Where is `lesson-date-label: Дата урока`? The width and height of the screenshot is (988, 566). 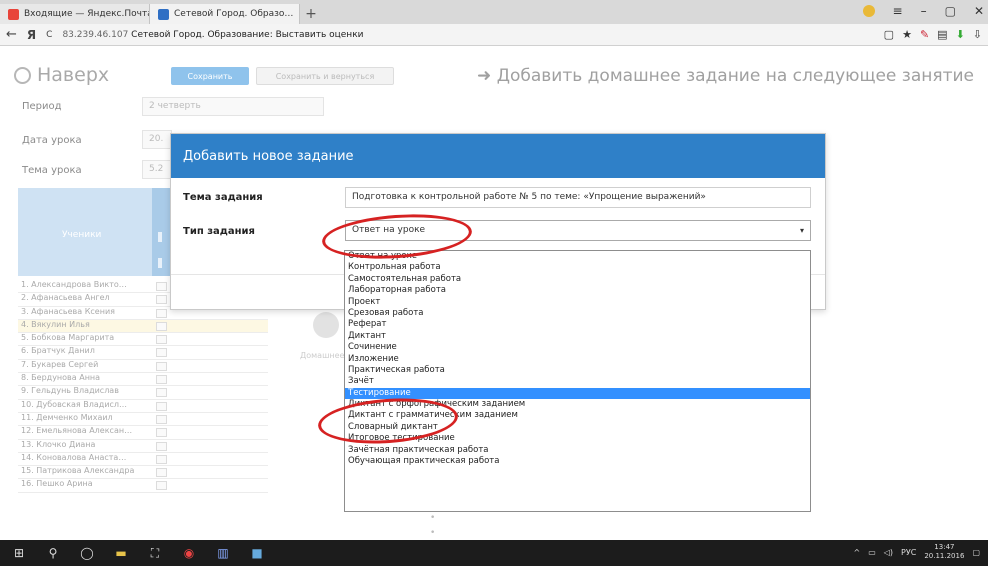
lesson-date-label: Дата урока is located at coordinates (52, 140).